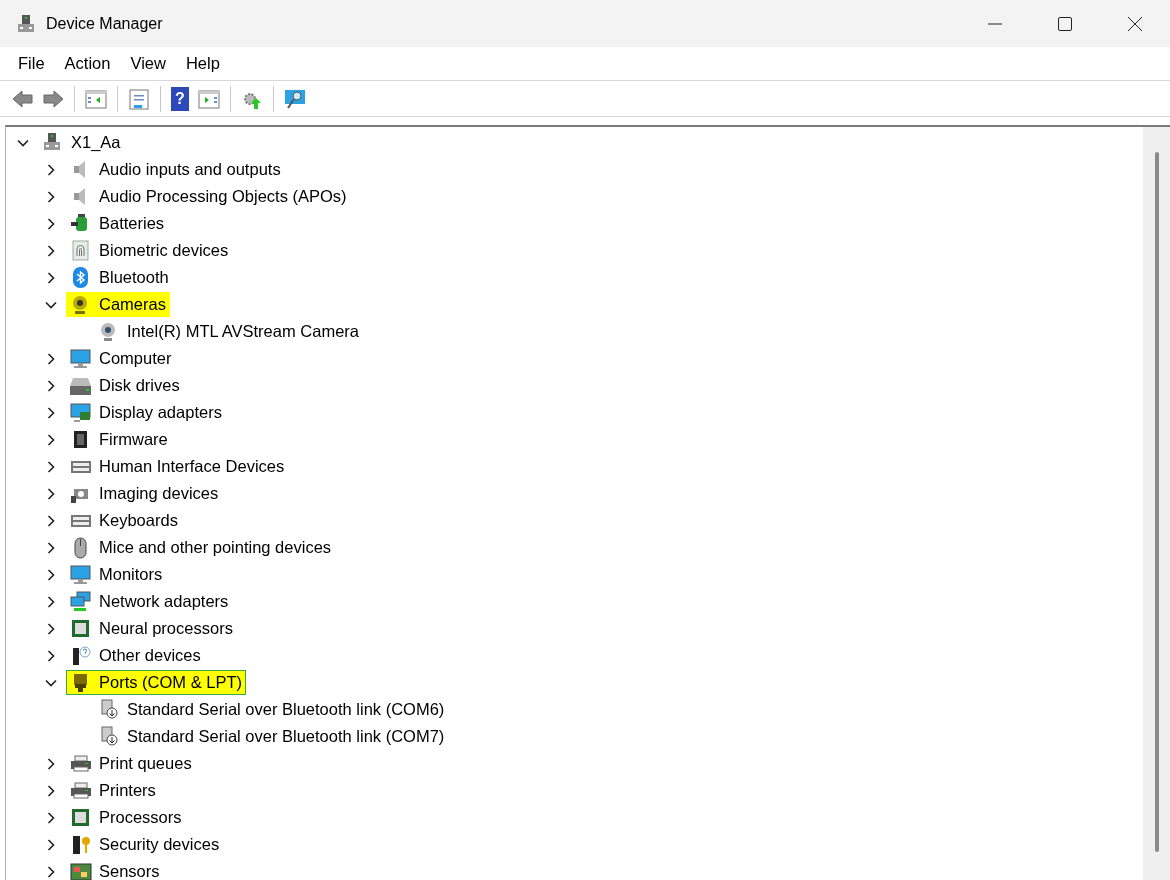 The image size is (1170, 880). I want to click on key-icon, so click(81, 844).